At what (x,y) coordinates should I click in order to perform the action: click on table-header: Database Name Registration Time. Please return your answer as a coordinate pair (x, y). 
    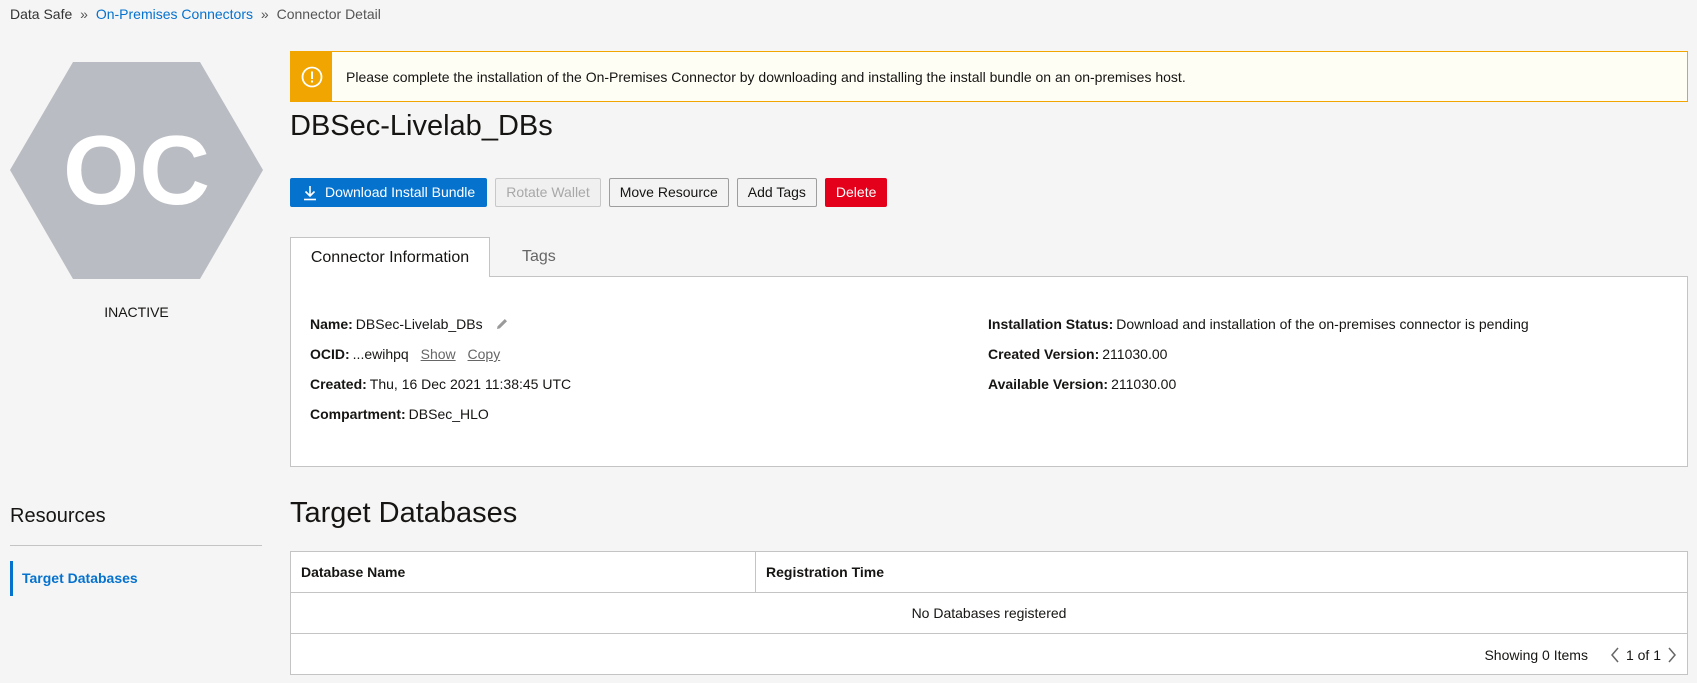
    Looking at the image, I should click on (989, 572).